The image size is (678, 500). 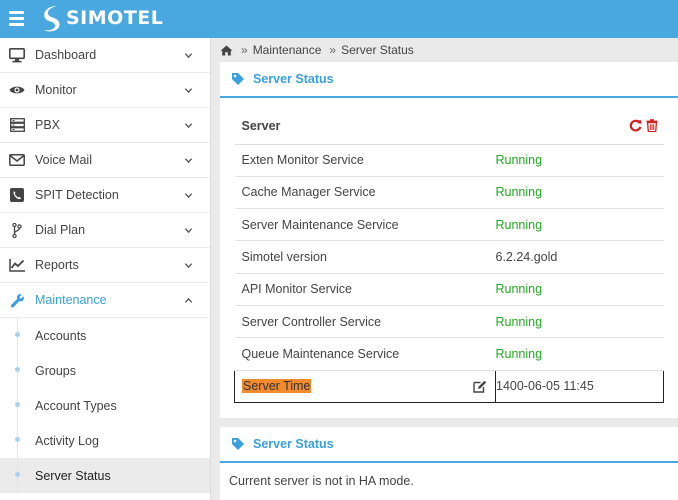 What do you see at coordinates (105, 160) in the screenshot?
I see `sidebar-item-voice-mail: Voice Mail` at bounding box center [105, 160].